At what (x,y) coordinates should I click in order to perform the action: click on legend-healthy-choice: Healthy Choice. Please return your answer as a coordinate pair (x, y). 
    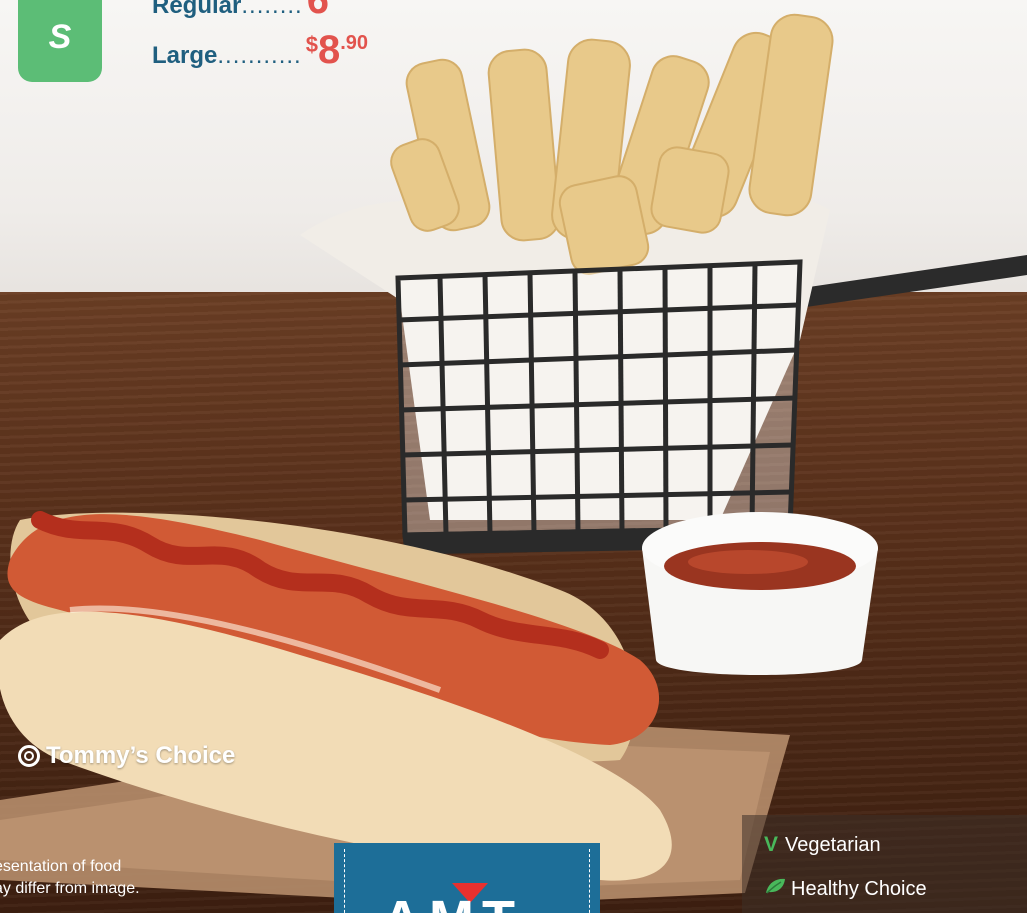
    Looking at the image, I should click on (845, 889).